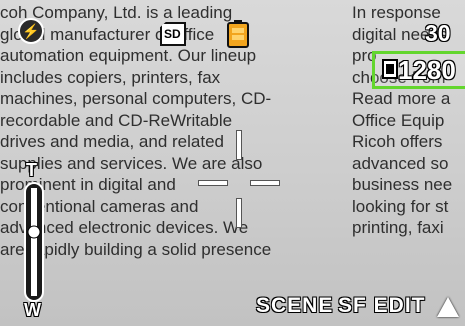 The width and height of the screenshot is (465, 326). What do you see at coordinates (213, 183) in the screenshot?
I see `focus-frame-left` at bounding box center [213, 183].